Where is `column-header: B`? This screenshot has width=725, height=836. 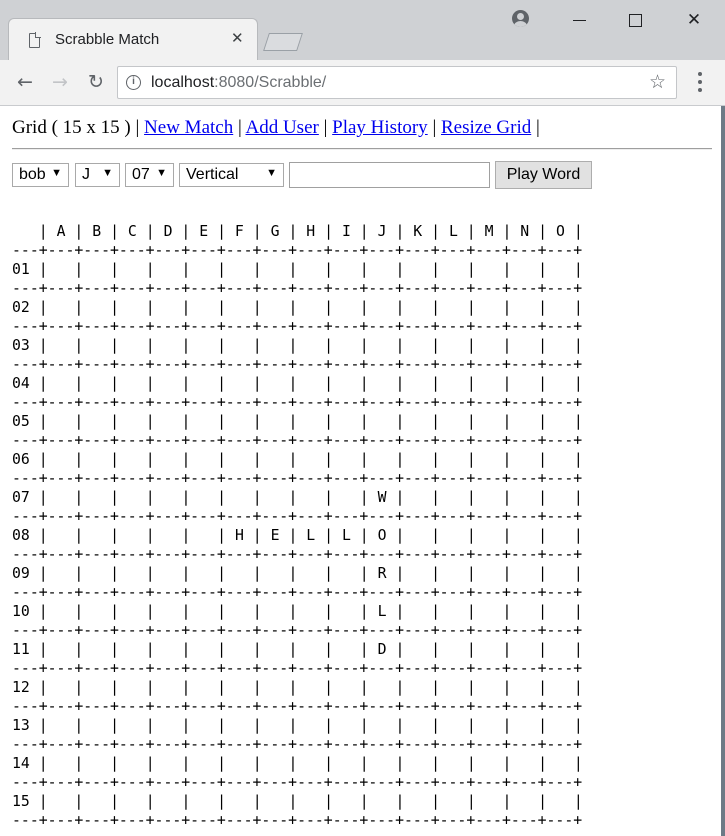
column-header: B is located at coordinates (97, 231).